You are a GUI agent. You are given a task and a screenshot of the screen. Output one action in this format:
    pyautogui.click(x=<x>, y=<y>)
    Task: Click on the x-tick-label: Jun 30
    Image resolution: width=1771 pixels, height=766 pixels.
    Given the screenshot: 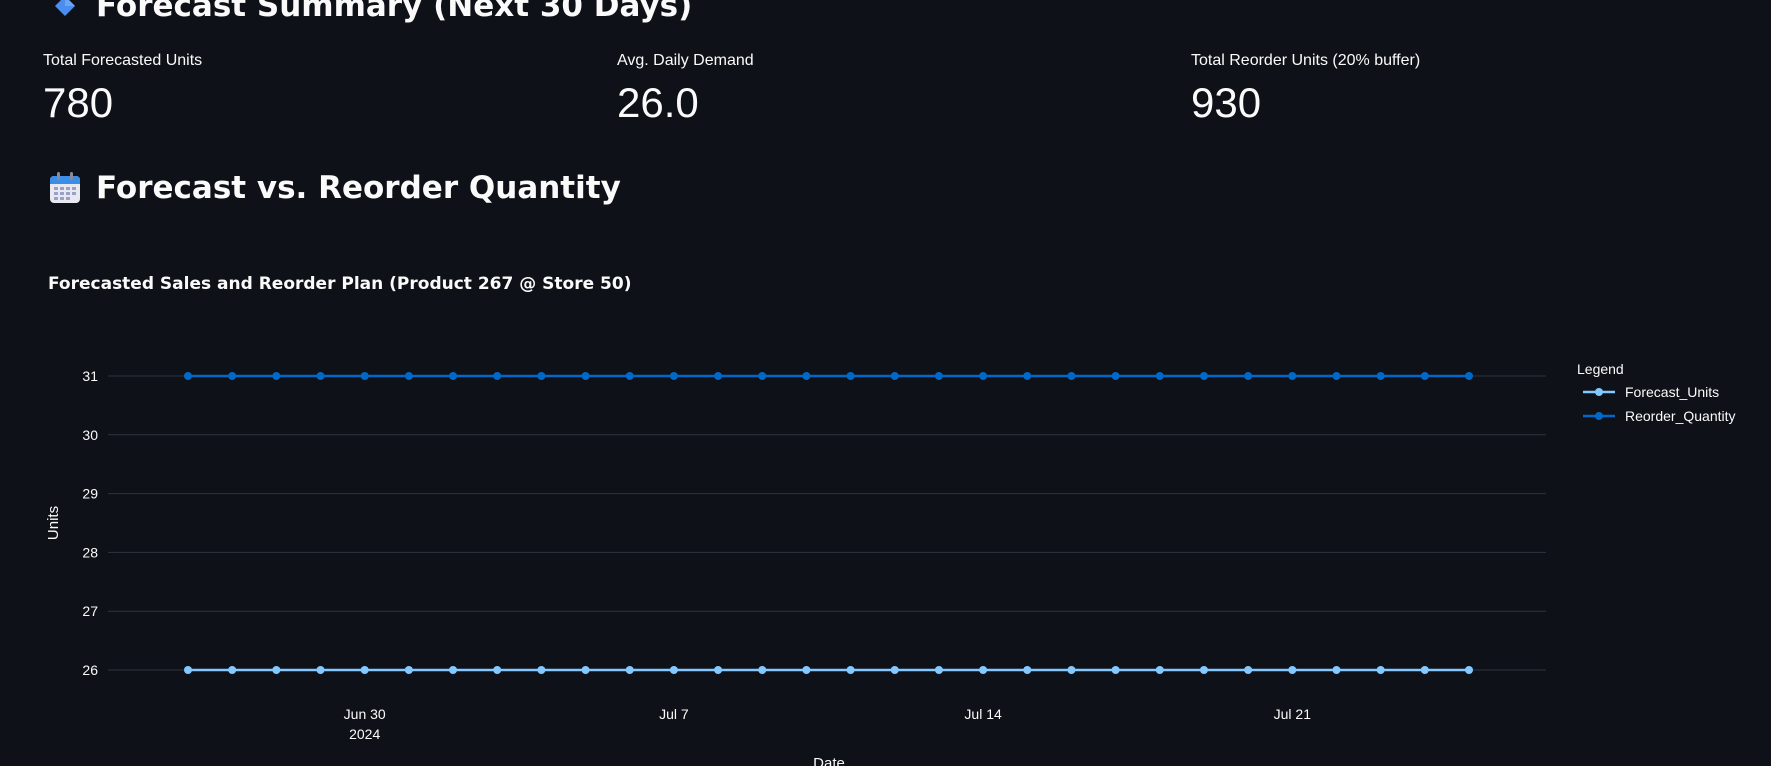 What is the action you would take?
    pyautogui.click(x=365, y=714)
    